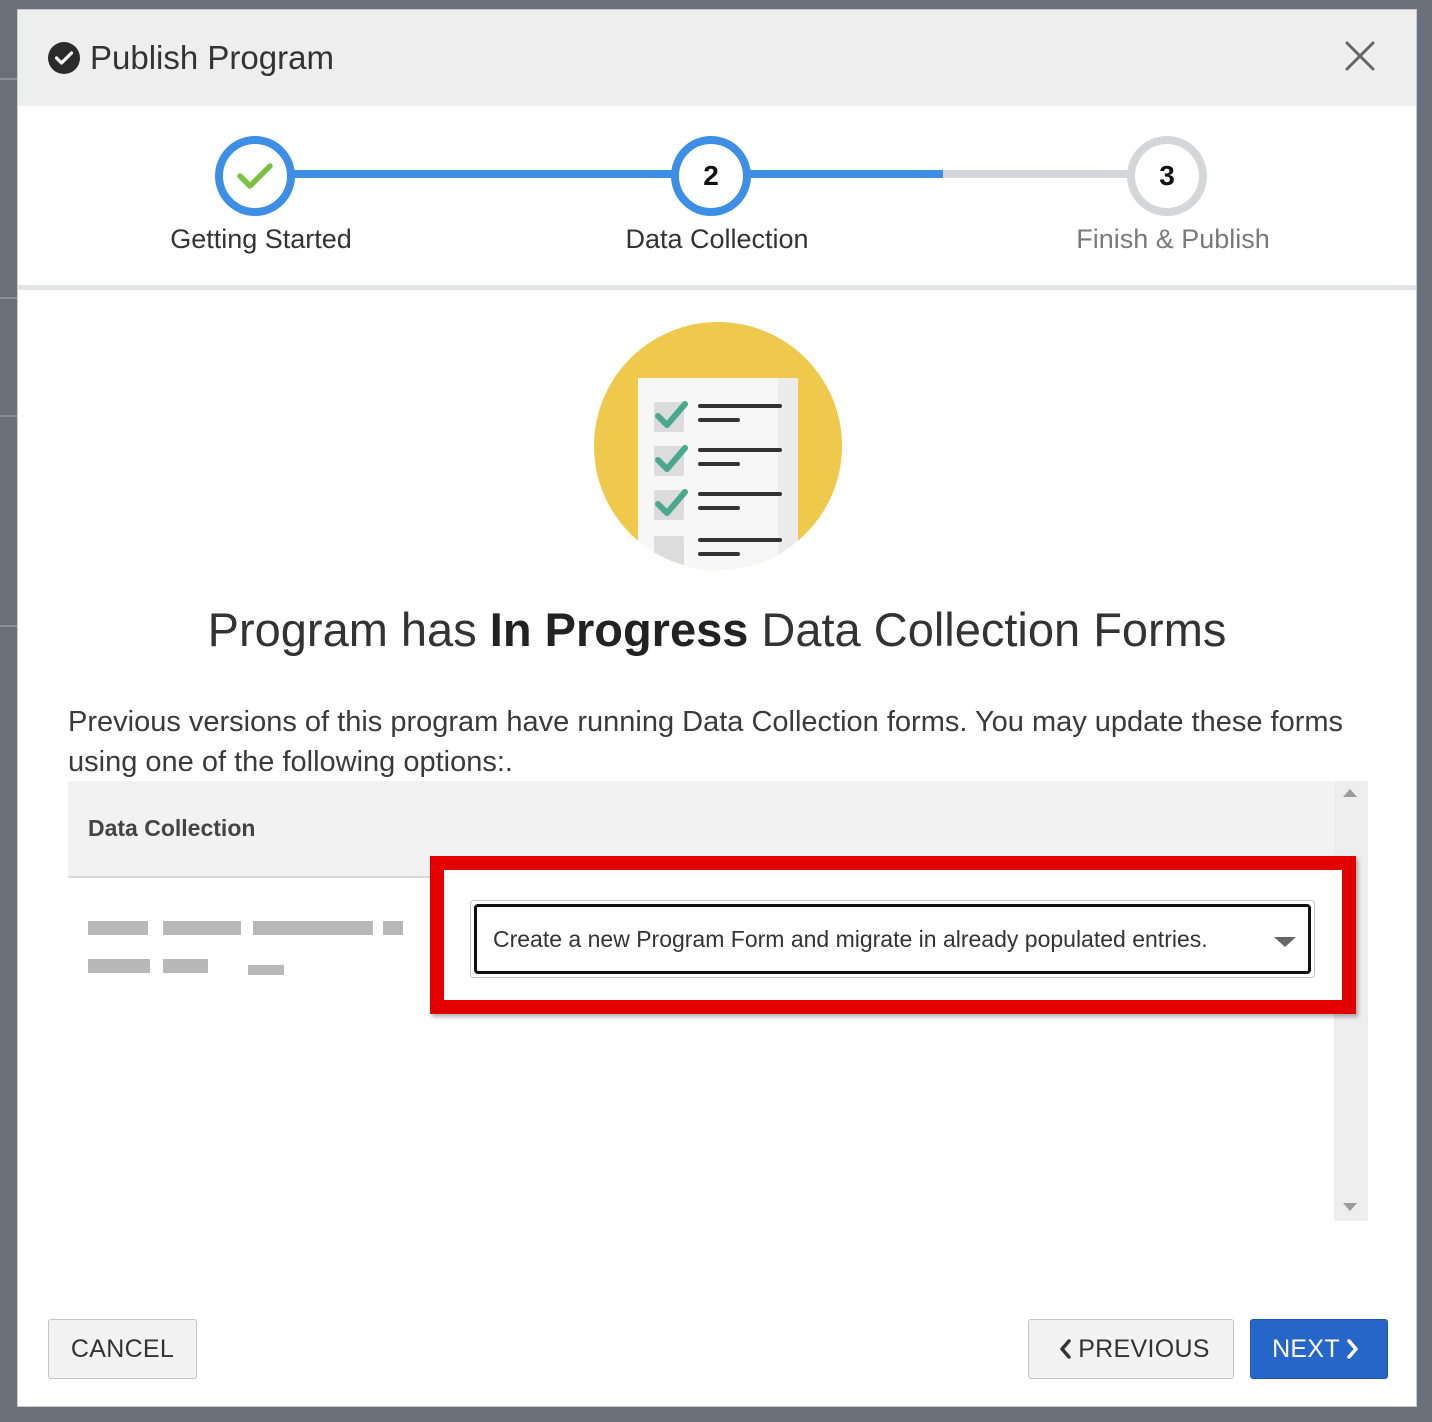 Image resolution: width=1432 pixels, height=1422 pixels. Describe the element at coordinates (172, 828) in the screenshot. I see `column-header-data-collection: Data Collection` at that location.